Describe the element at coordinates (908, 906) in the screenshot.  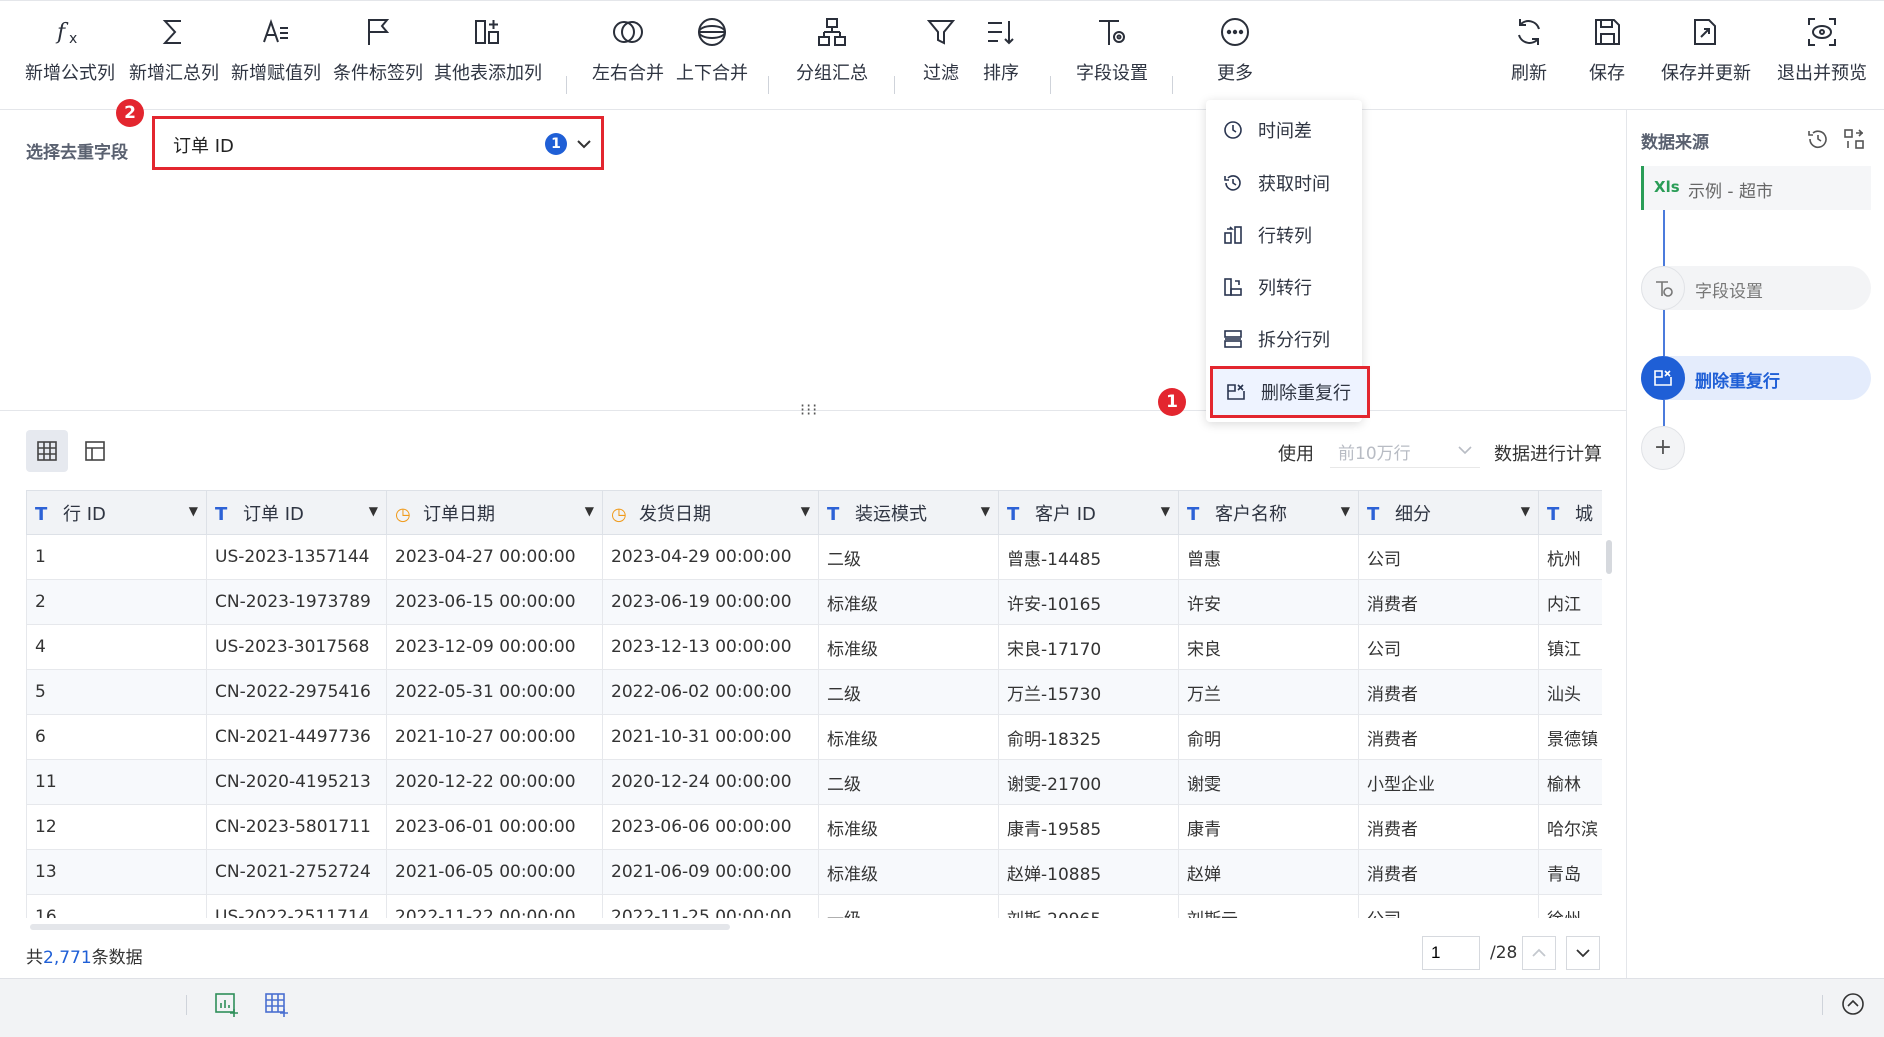
I see `table-cell: 一级` at that location.